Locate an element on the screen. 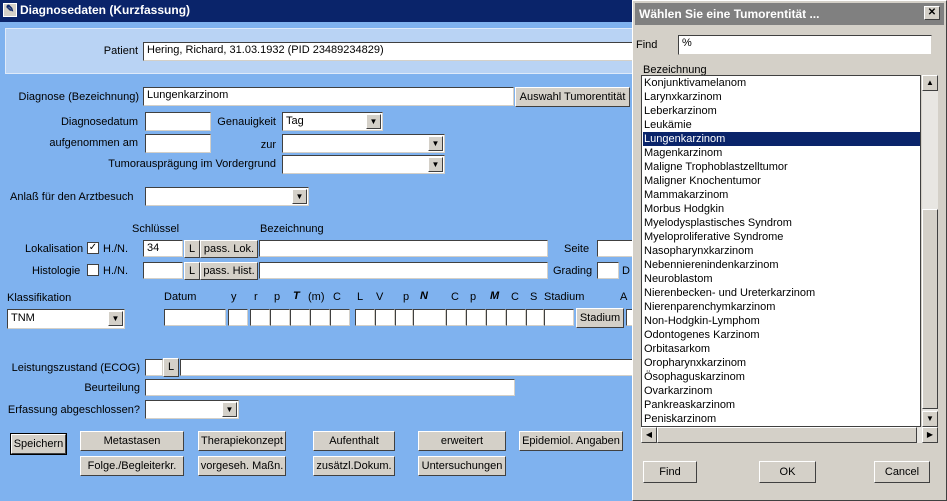 The height and width of the screenshot is (501, 947). list-item: Konjunktivamelanom is located at coordinates (781, 83).